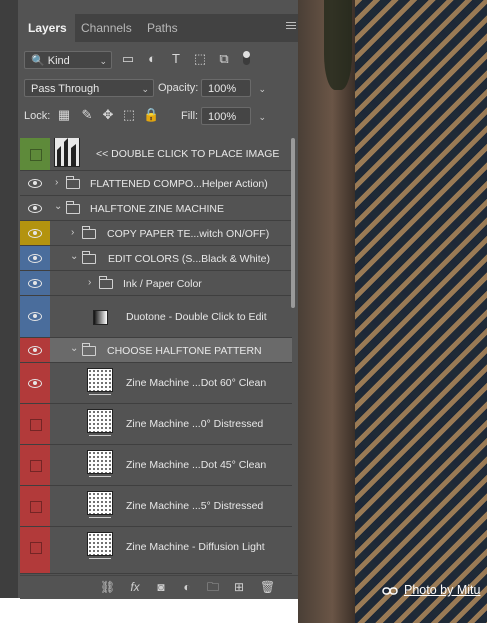 This screenshot has height=623, width=487. I want to click on layer-zine-dot-60-clean: Zine Machine ...Dot 60° Clean, so click(156, 383).